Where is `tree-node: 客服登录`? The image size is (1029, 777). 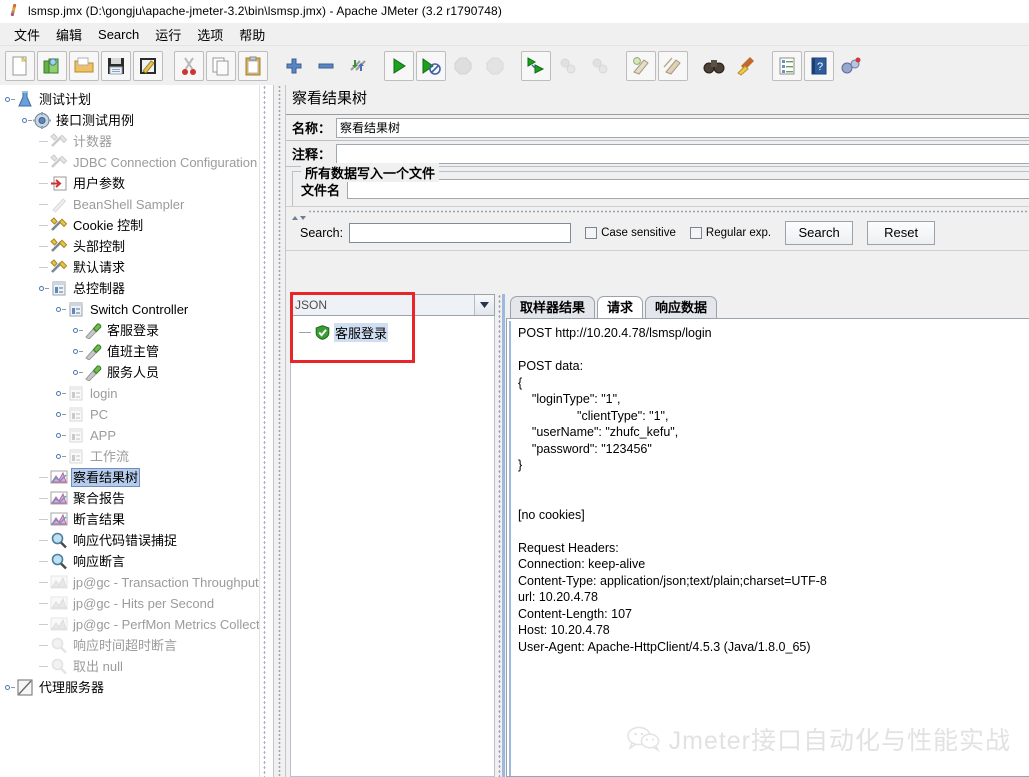 tree-node: 客服登录 is located at coordinates (136, 330).